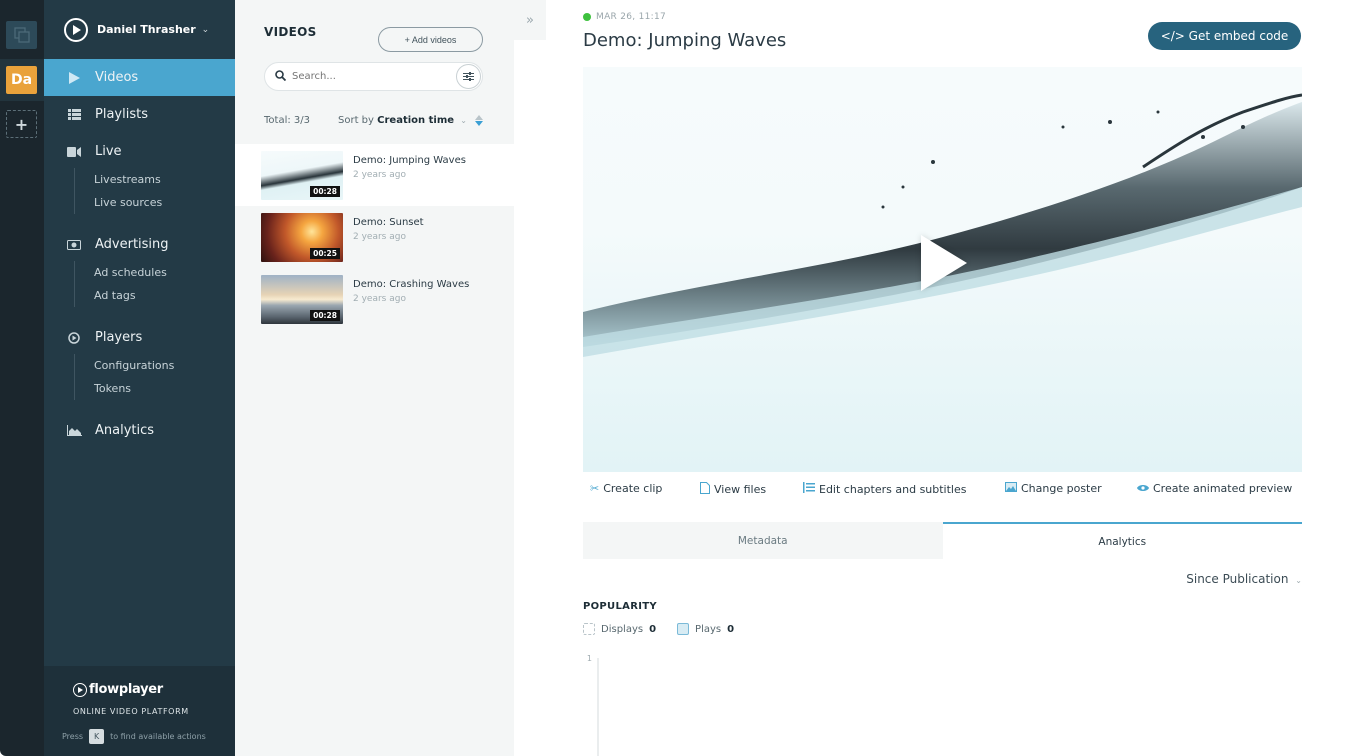 This screenshot has height=756, width=1364. What do you see at coordinates (281, 76) in the screenshot?
I see `search-icon` at bounding box center [281, 76].